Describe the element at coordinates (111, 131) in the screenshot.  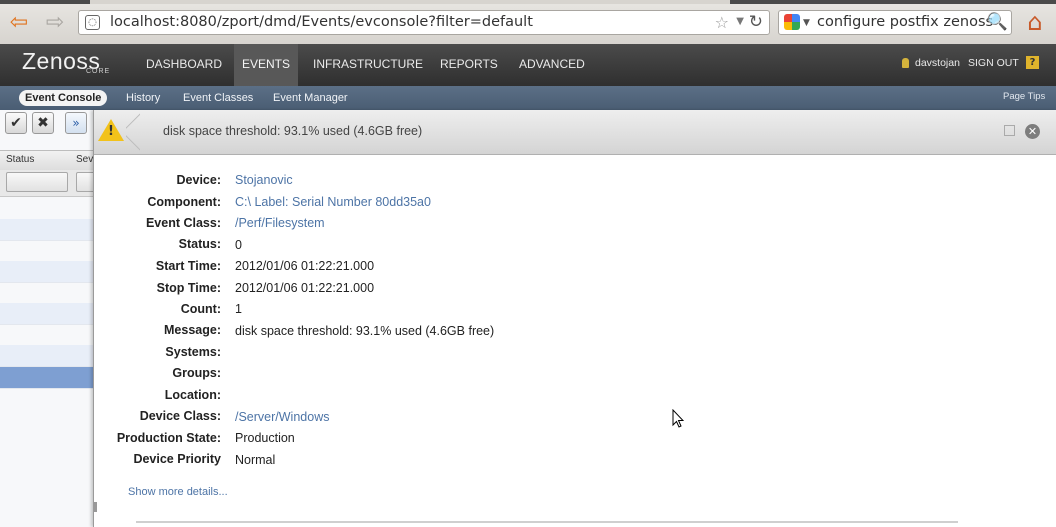
I see `warning-mark: !` at that location.